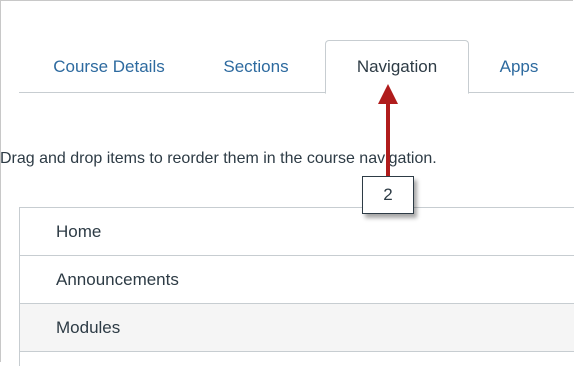 This screenshot has width=574, height=366. I want to click on nav-item-home: Home, so click(297, 232).